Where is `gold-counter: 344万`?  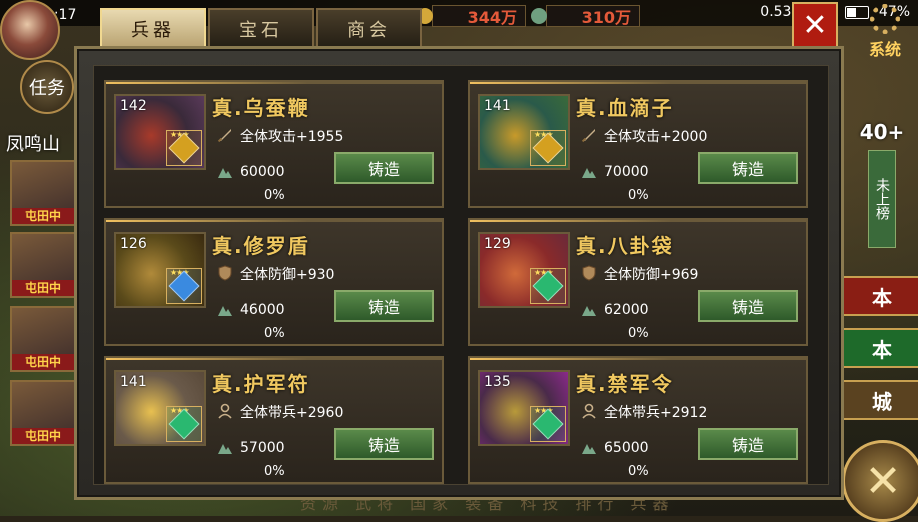
gold-counter: 344万 is located at coordinates (471, 16).